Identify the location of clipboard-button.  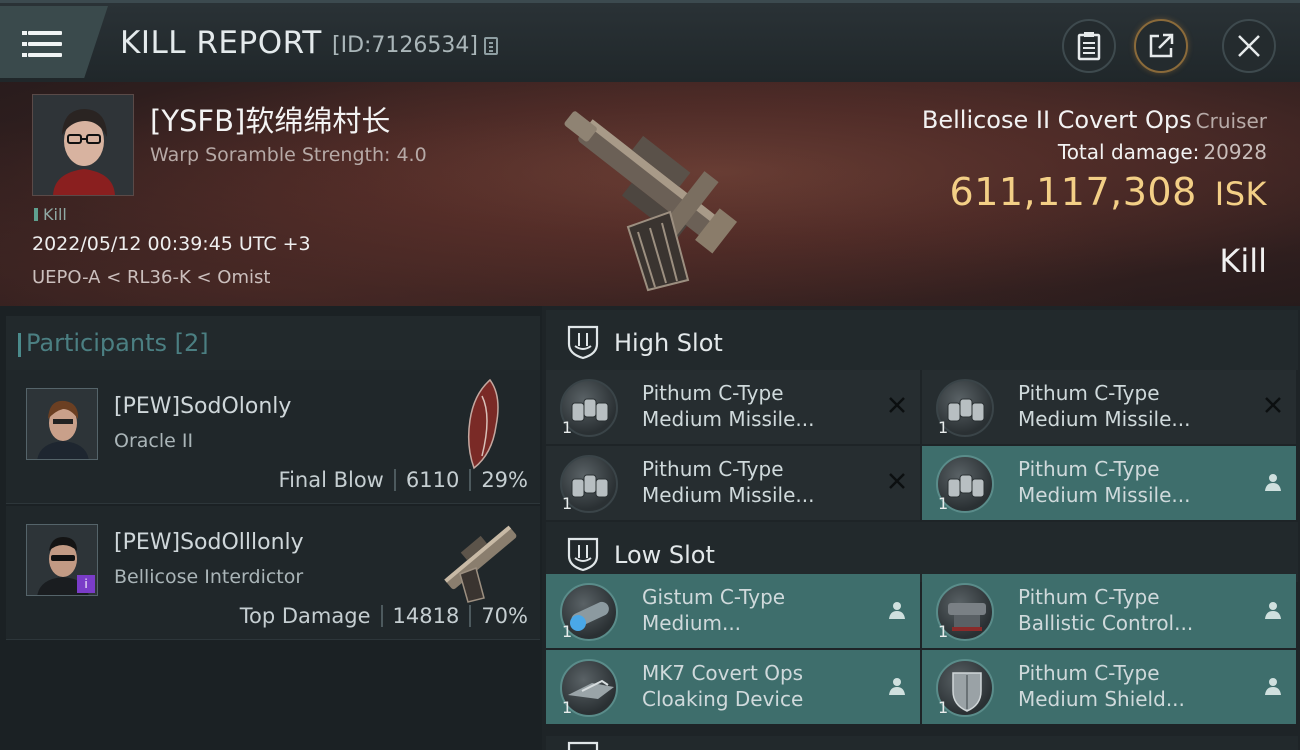
(1089, 46).